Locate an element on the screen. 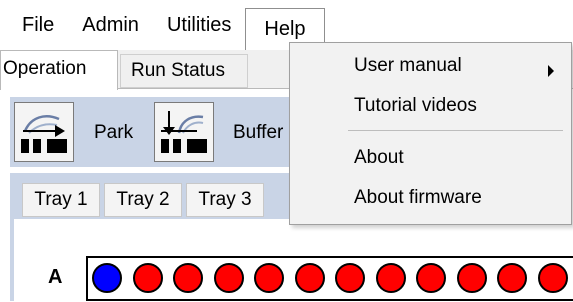 This screenshot has width=573, height=302. tab-bar: Operation Run Status is located at coordinates (150, 70).